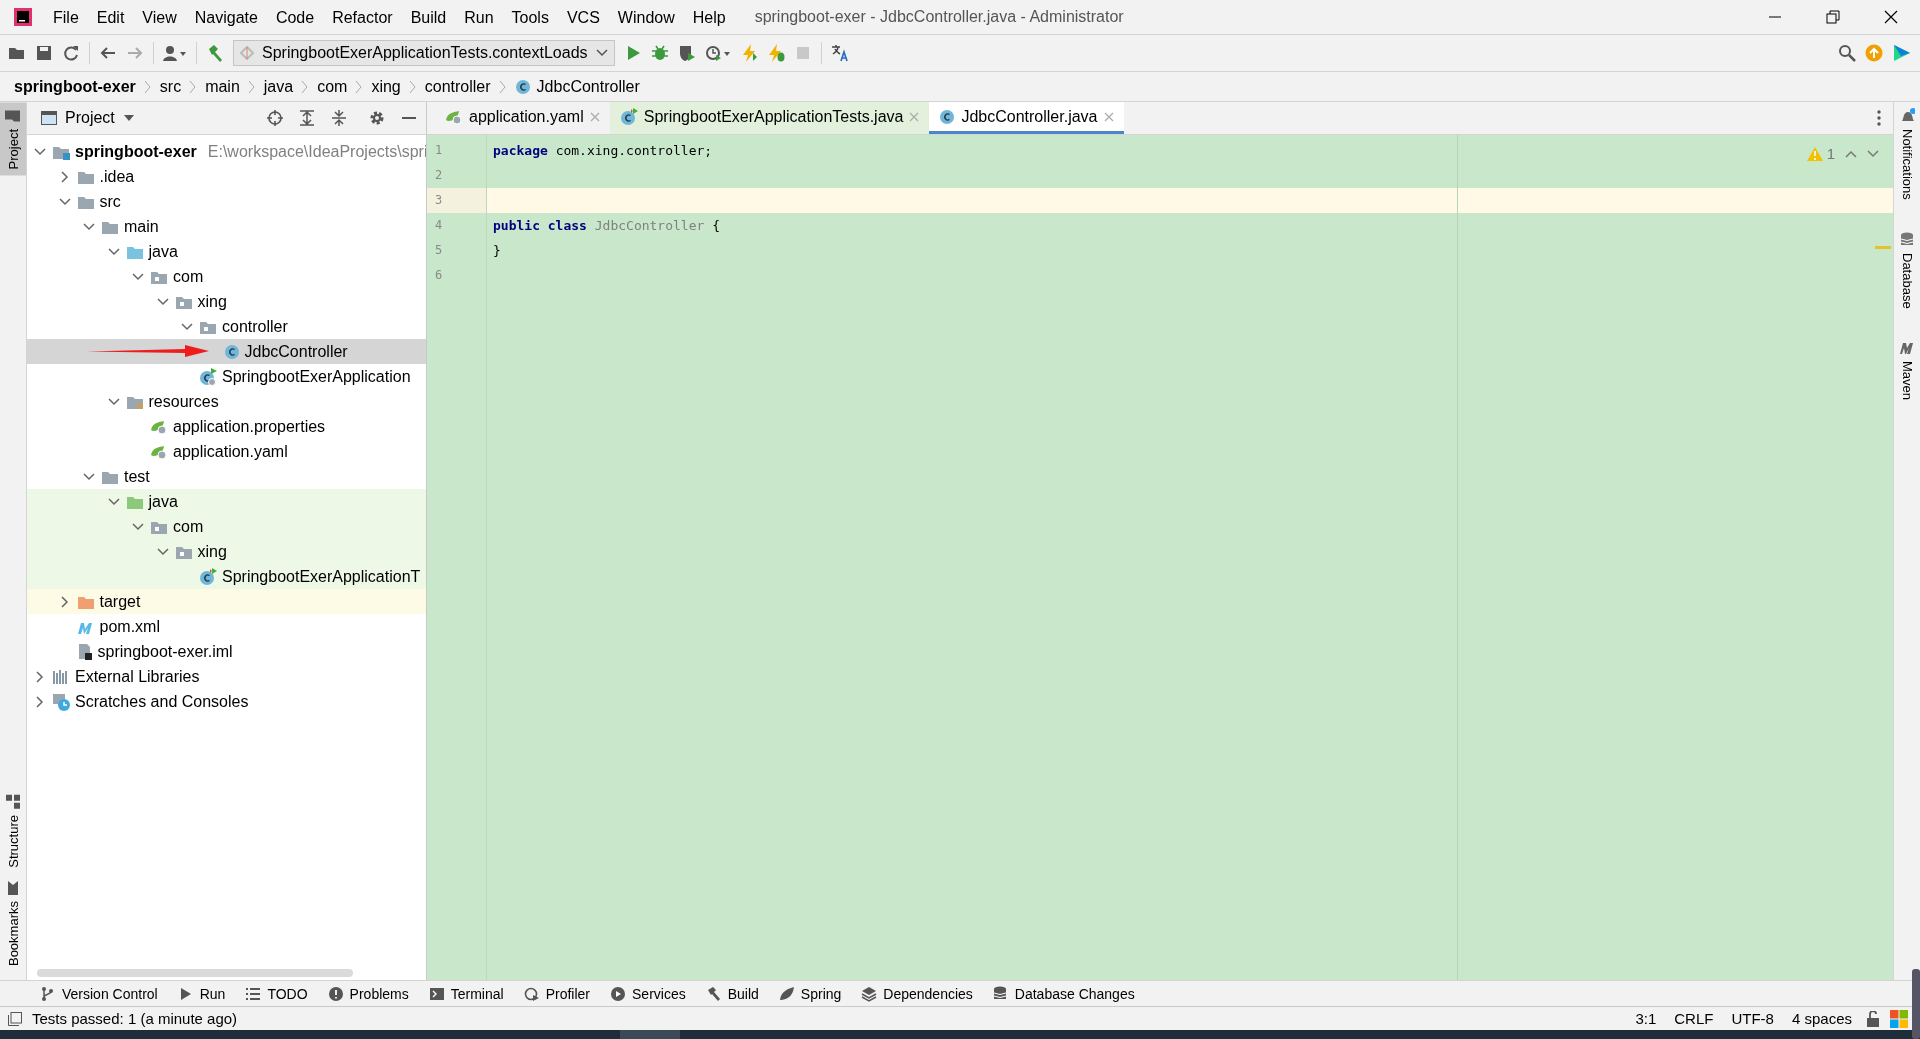 This screenshot has height=1039, width=1920. Describe the element at coordinates (44, 53) in the screenshot. I see `save-icon` at that location.